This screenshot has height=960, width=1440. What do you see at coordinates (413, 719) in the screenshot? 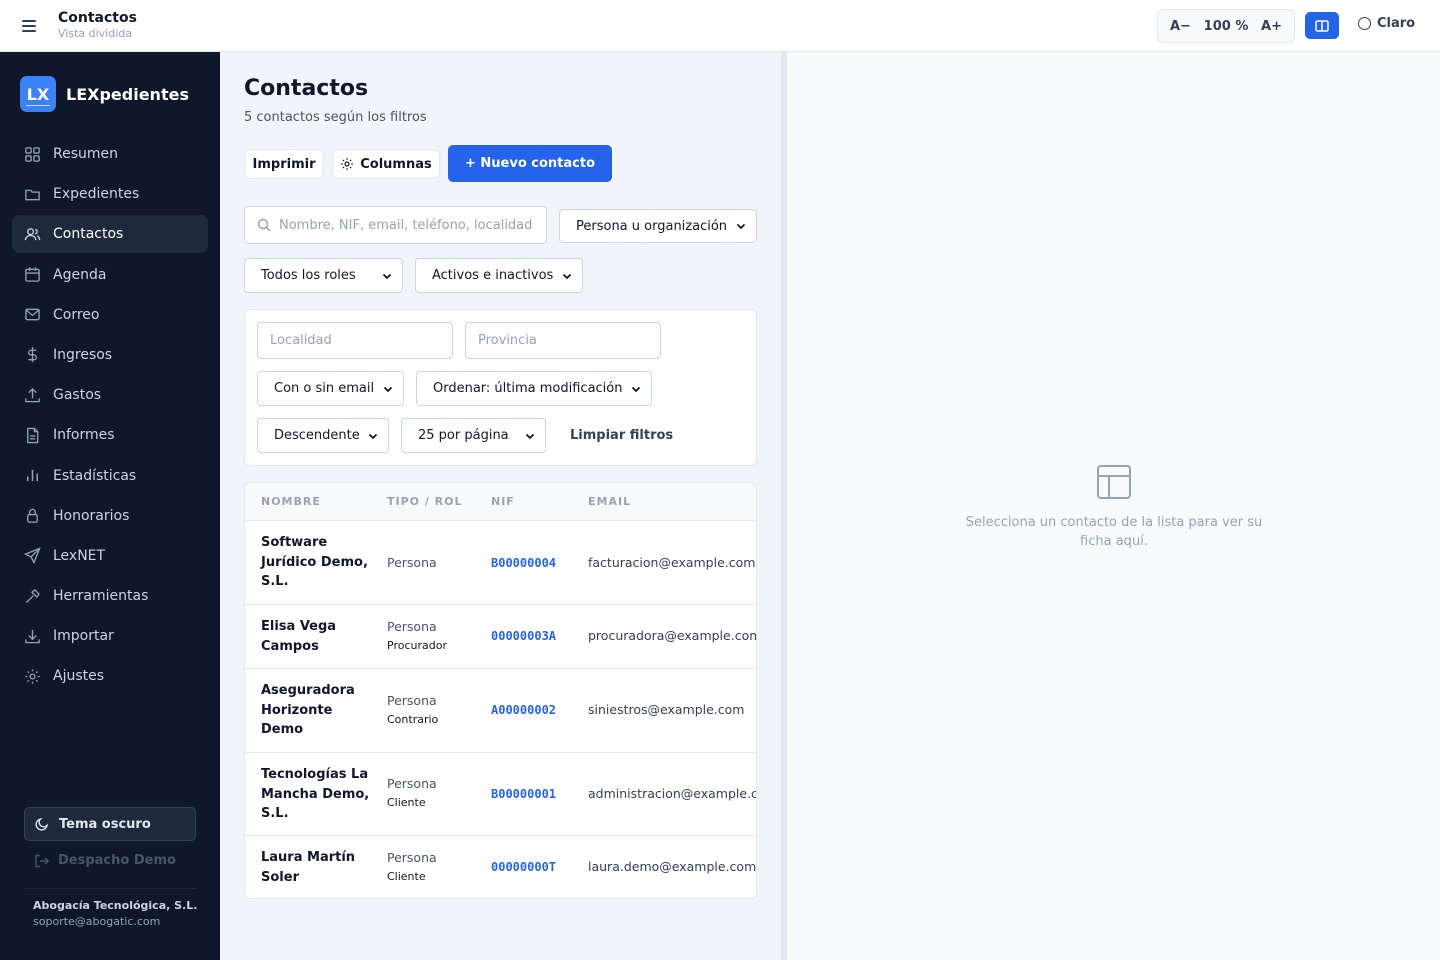
I see `contact-role: Contrario` at bounding box center [413, 719].